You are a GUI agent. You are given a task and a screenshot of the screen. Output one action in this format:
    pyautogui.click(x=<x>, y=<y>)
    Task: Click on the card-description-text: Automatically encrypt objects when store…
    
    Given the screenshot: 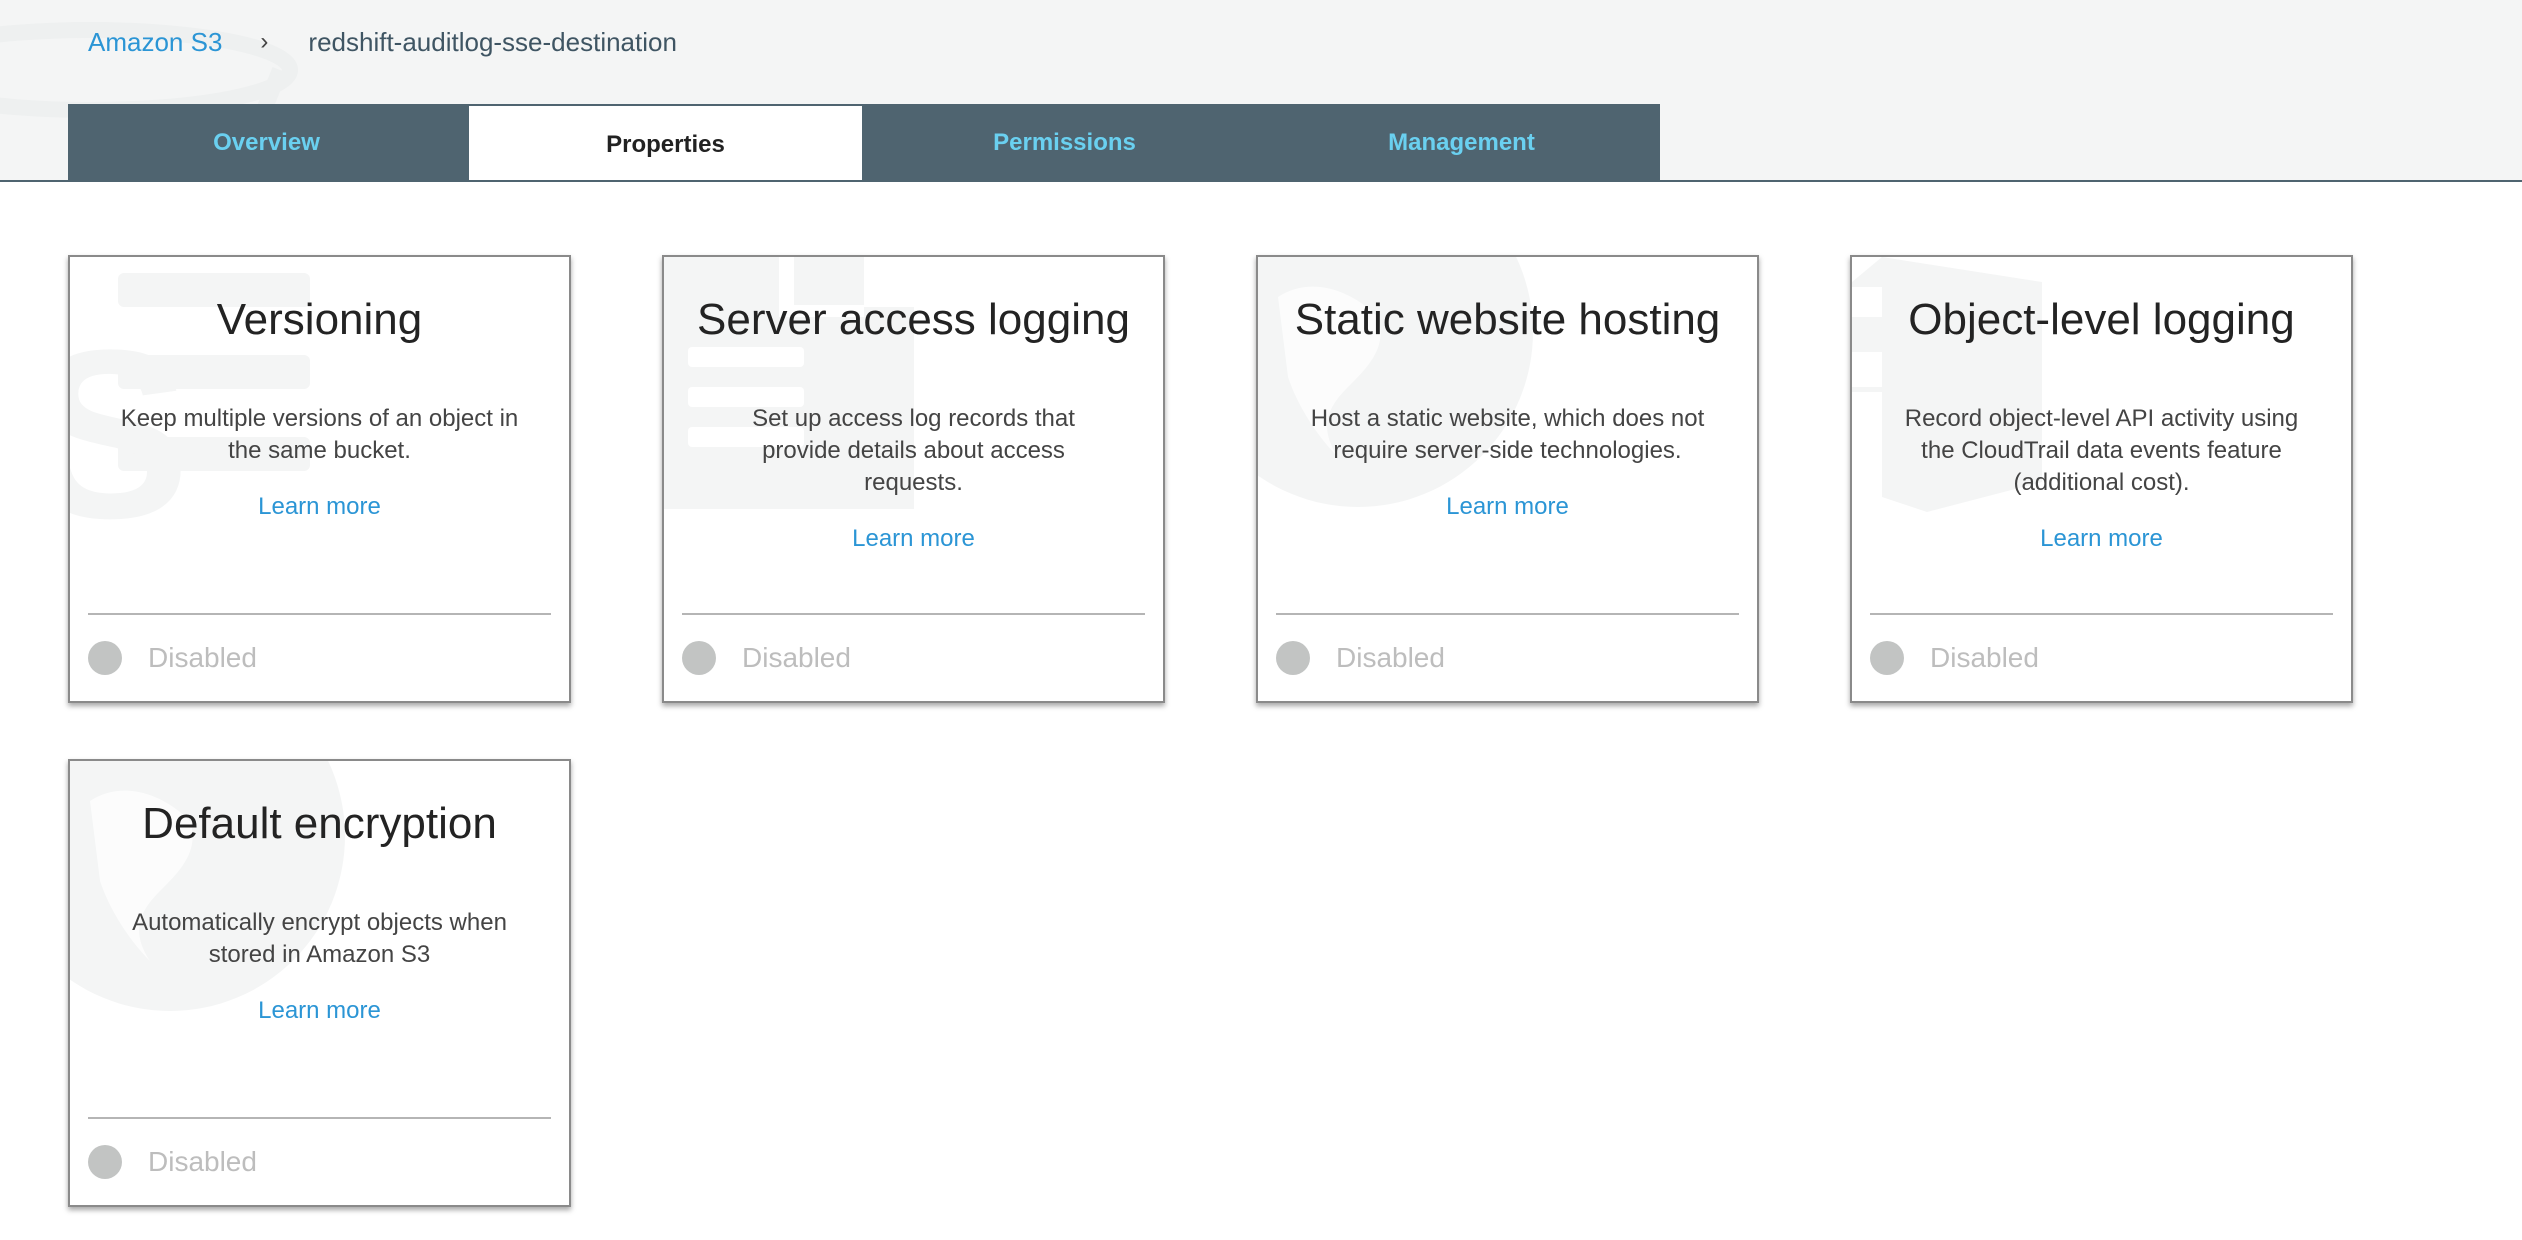 What is the action you would take?
    pyautogui.click(x=319, y=938)
    